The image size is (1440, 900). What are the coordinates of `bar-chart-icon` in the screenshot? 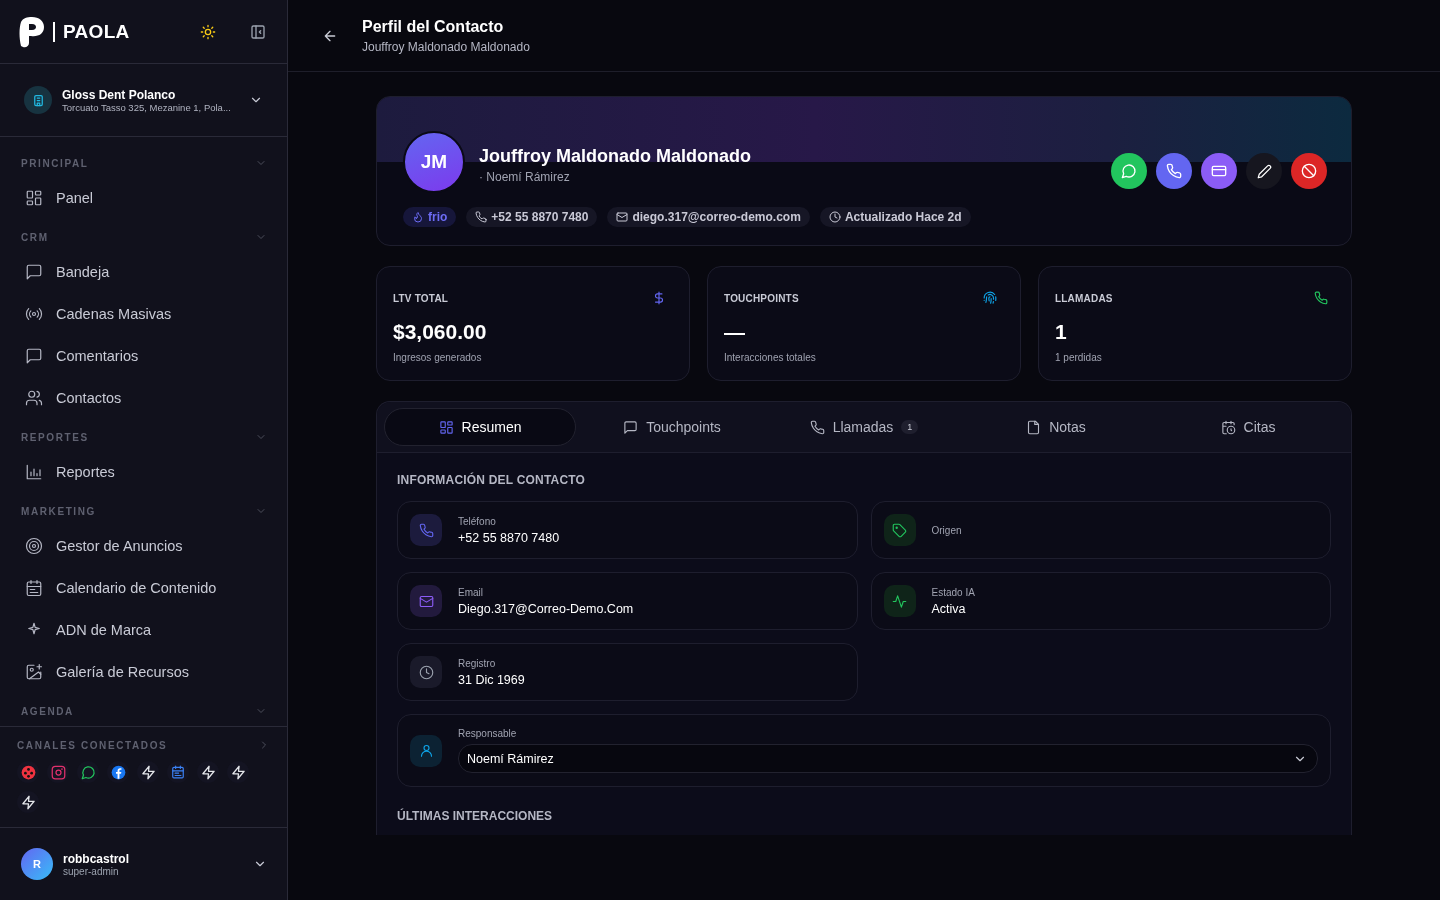 It's located at (34, 472).